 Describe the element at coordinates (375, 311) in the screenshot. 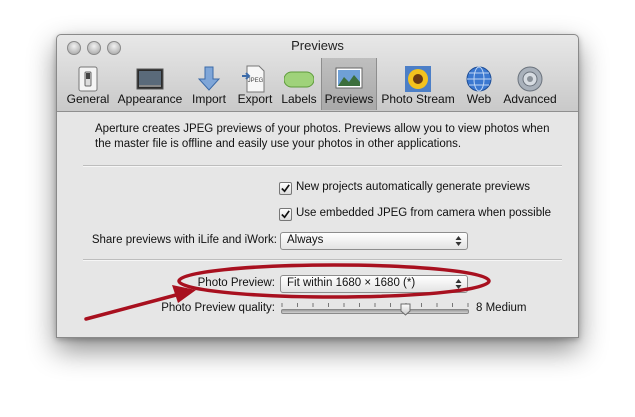

I see `quality-slider-track` at that location.